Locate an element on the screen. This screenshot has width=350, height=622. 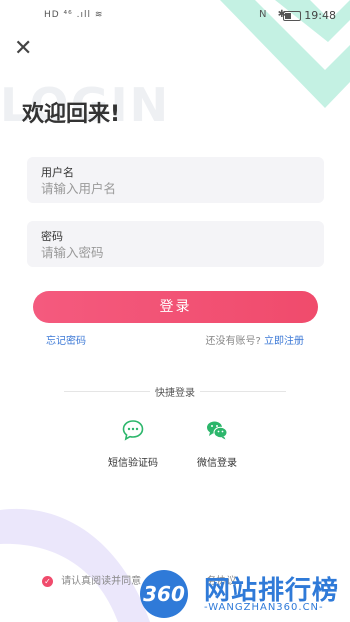
register-link: 立即注册 is located at coordinates (284, 341).